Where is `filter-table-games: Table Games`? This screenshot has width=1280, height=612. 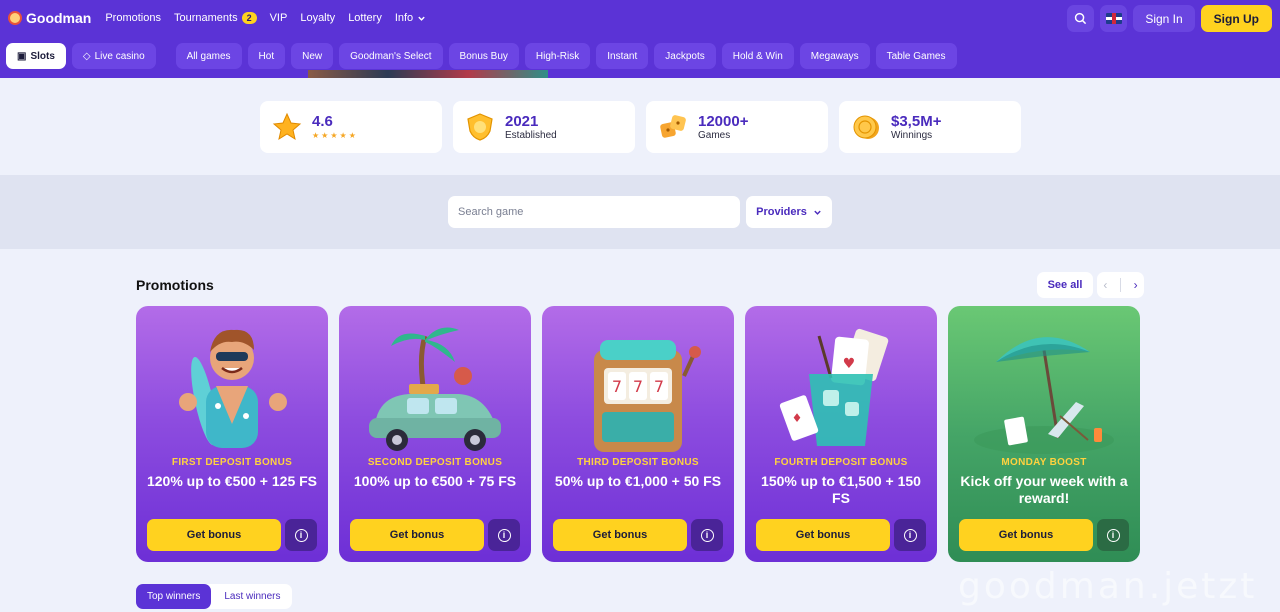
filter-table-games: Table Games is located at coordinates (916, 56).